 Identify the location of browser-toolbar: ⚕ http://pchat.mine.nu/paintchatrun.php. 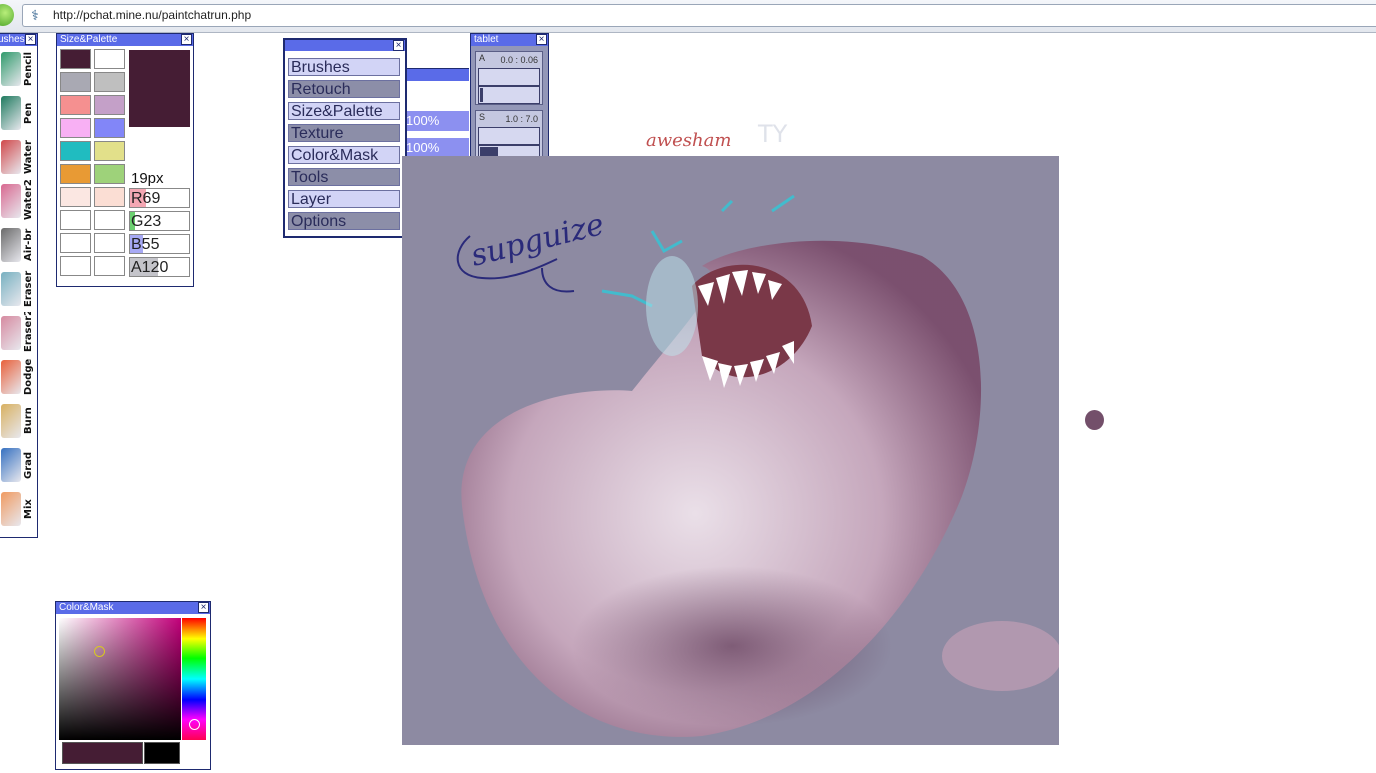
(688, 16).